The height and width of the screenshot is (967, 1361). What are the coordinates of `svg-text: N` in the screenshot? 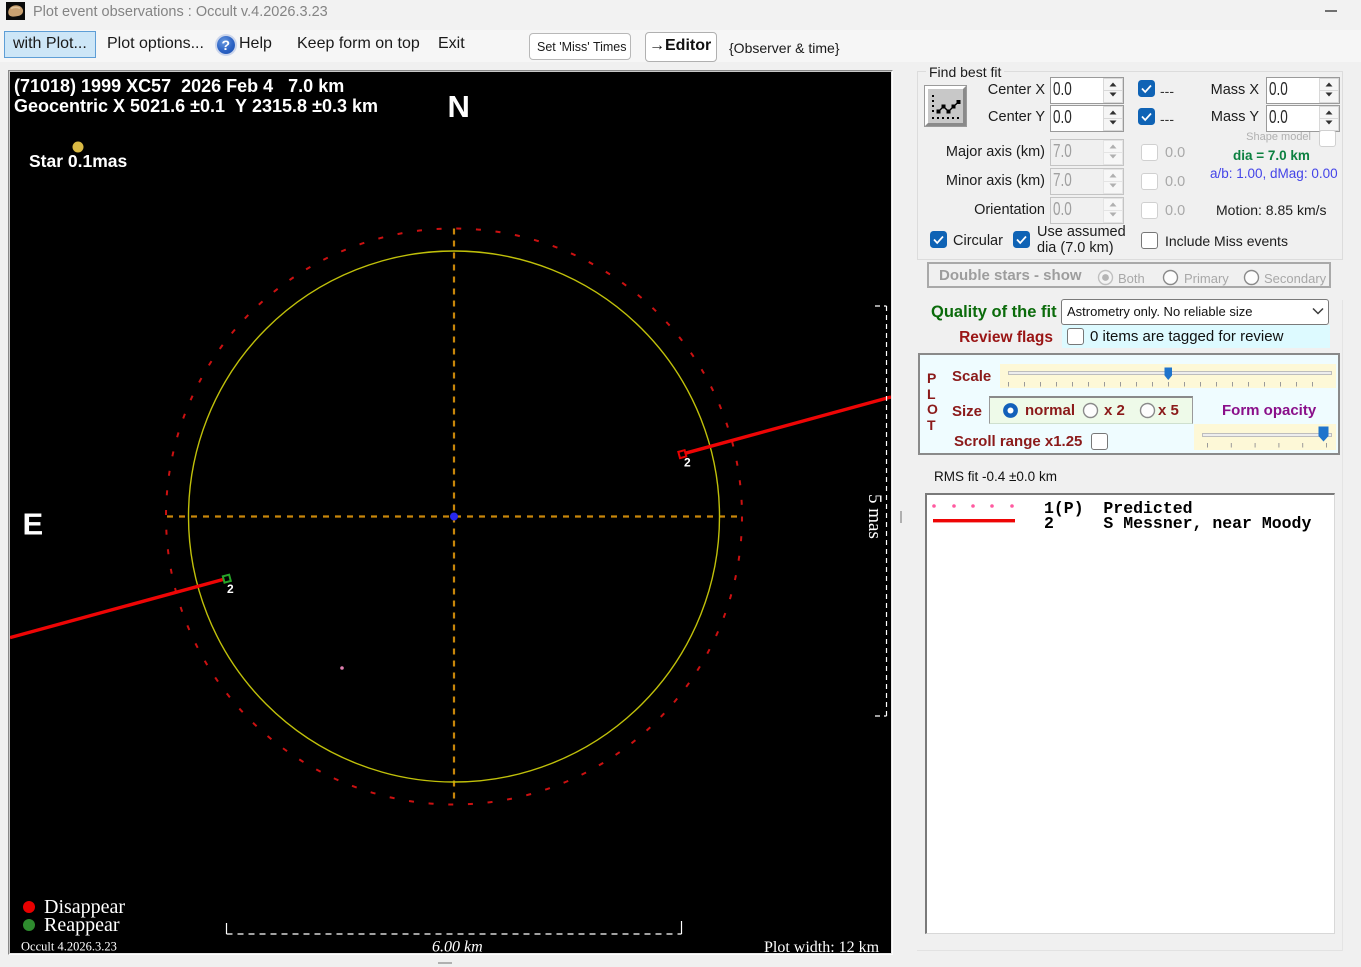 It's located at (459, 106).